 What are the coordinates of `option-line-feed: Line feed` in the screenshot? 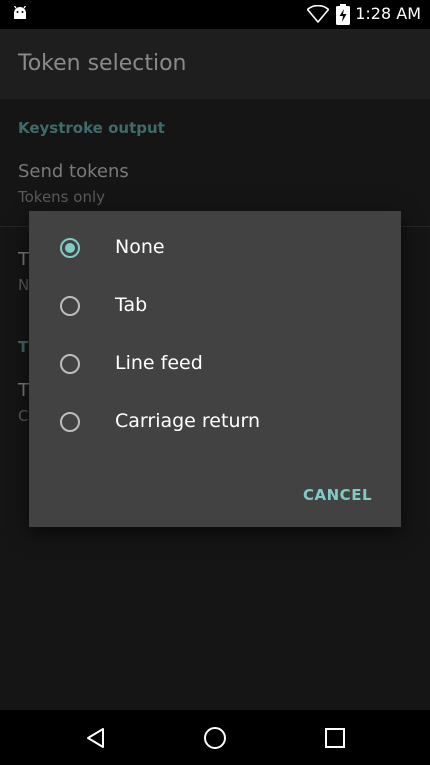 It's located at (215, 366).